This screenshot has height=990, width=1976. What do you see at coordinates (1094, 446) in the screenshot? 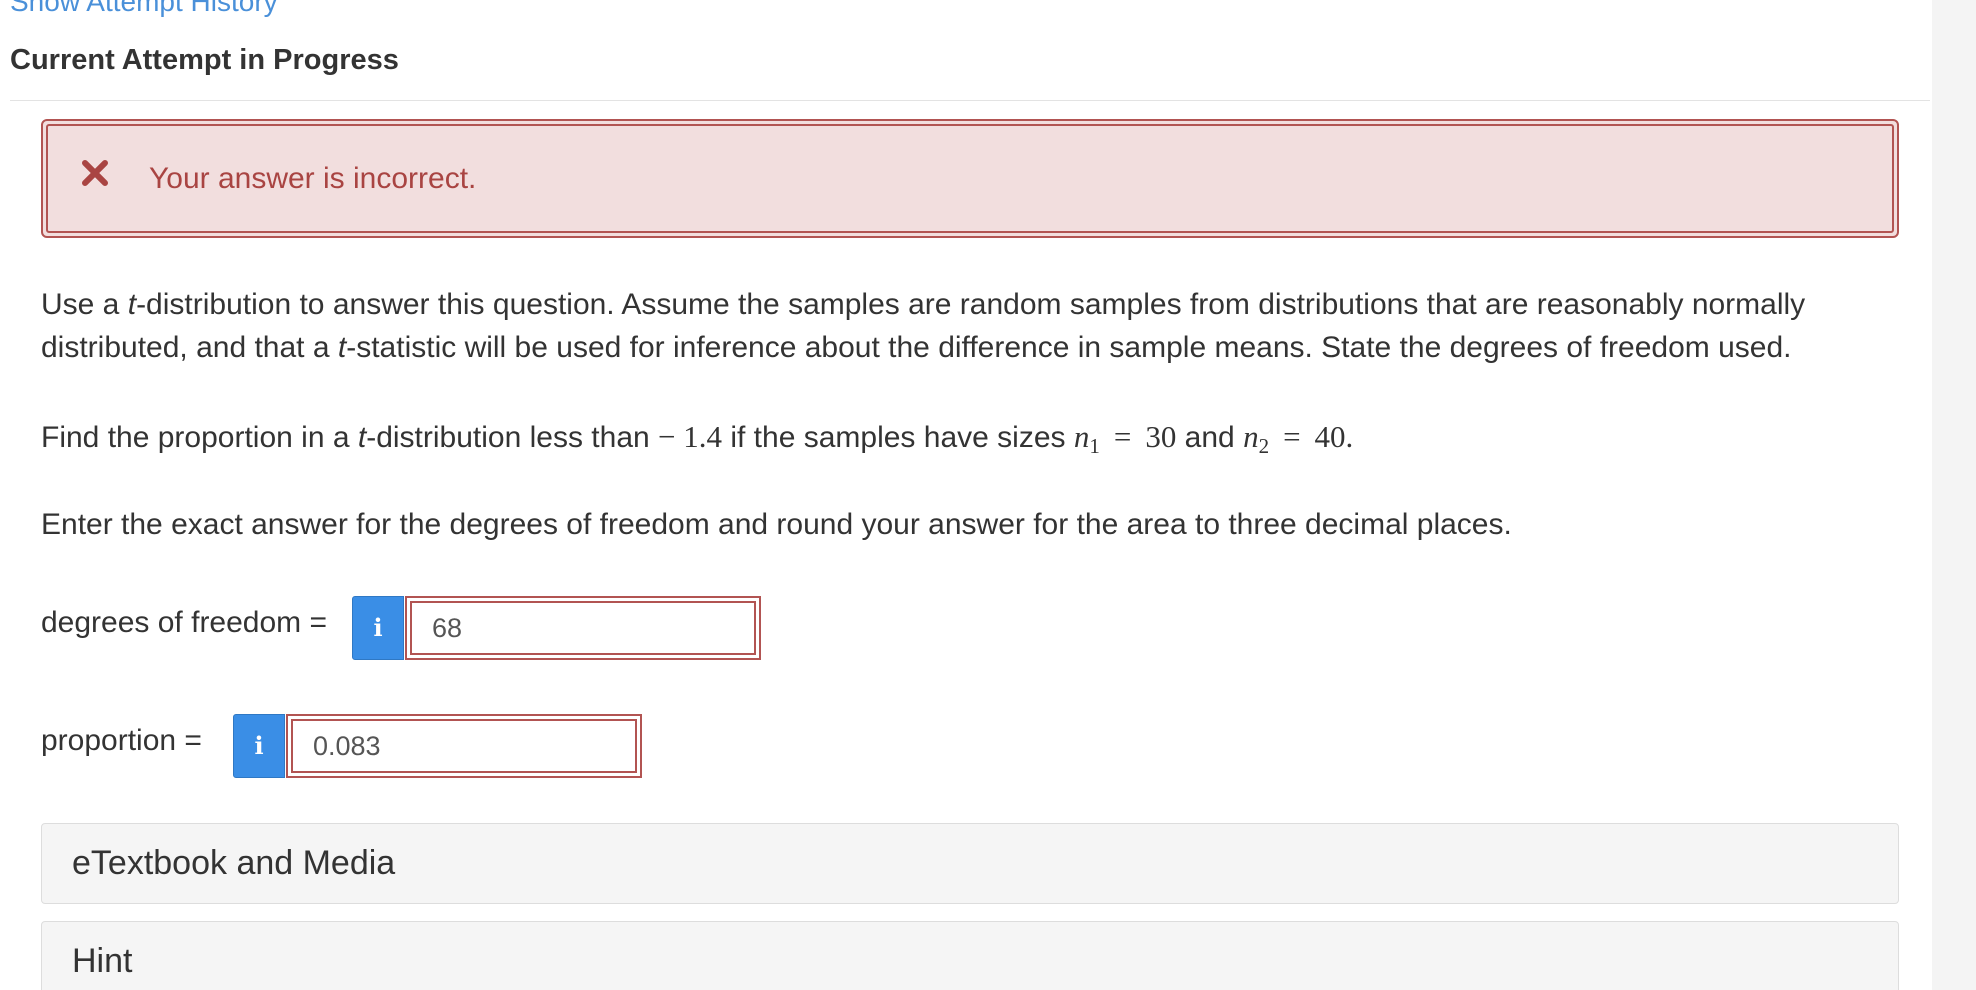
I see `n1-subscript: 1` at bounding box center [1094, 446].